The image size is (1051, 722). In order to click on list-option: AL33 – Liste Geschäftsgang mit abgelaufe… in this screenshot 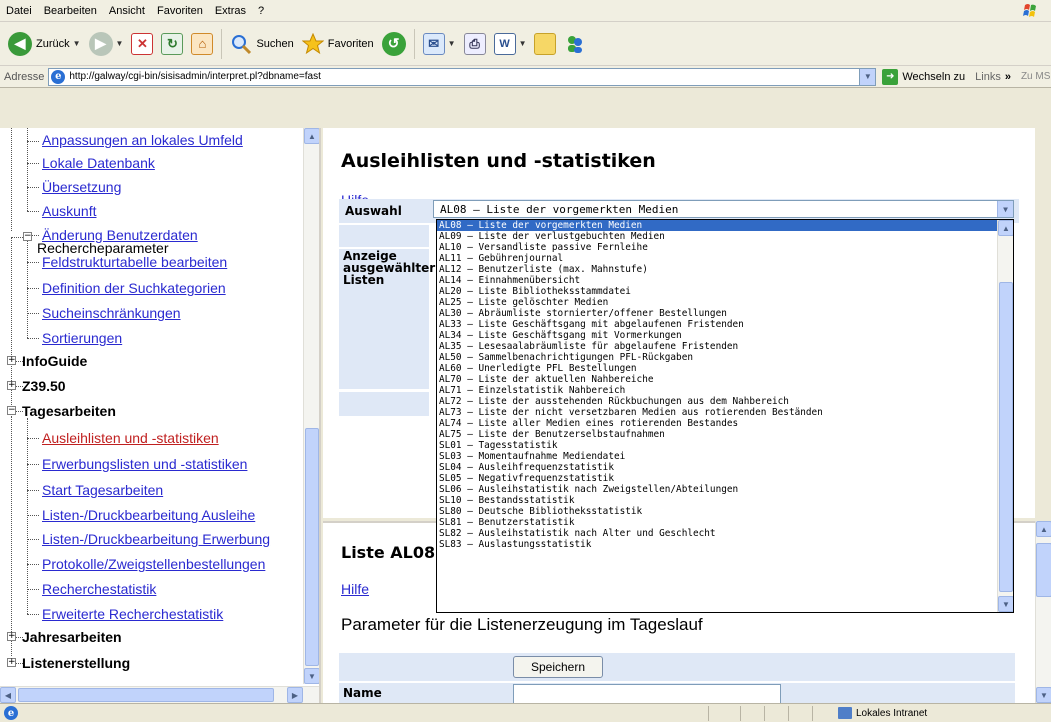, I will do `click(717, 324)`.